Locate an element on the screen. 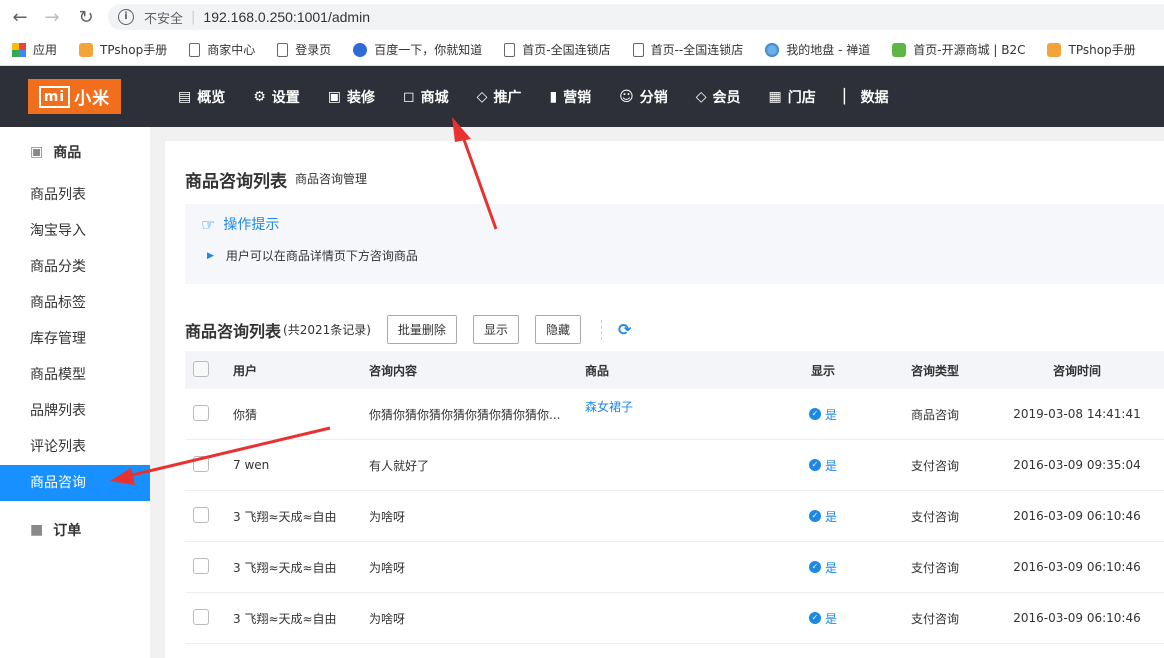  bookmark-opensource-mall: 首页-开源商城 | B2C is located at coordinates (958, 49).